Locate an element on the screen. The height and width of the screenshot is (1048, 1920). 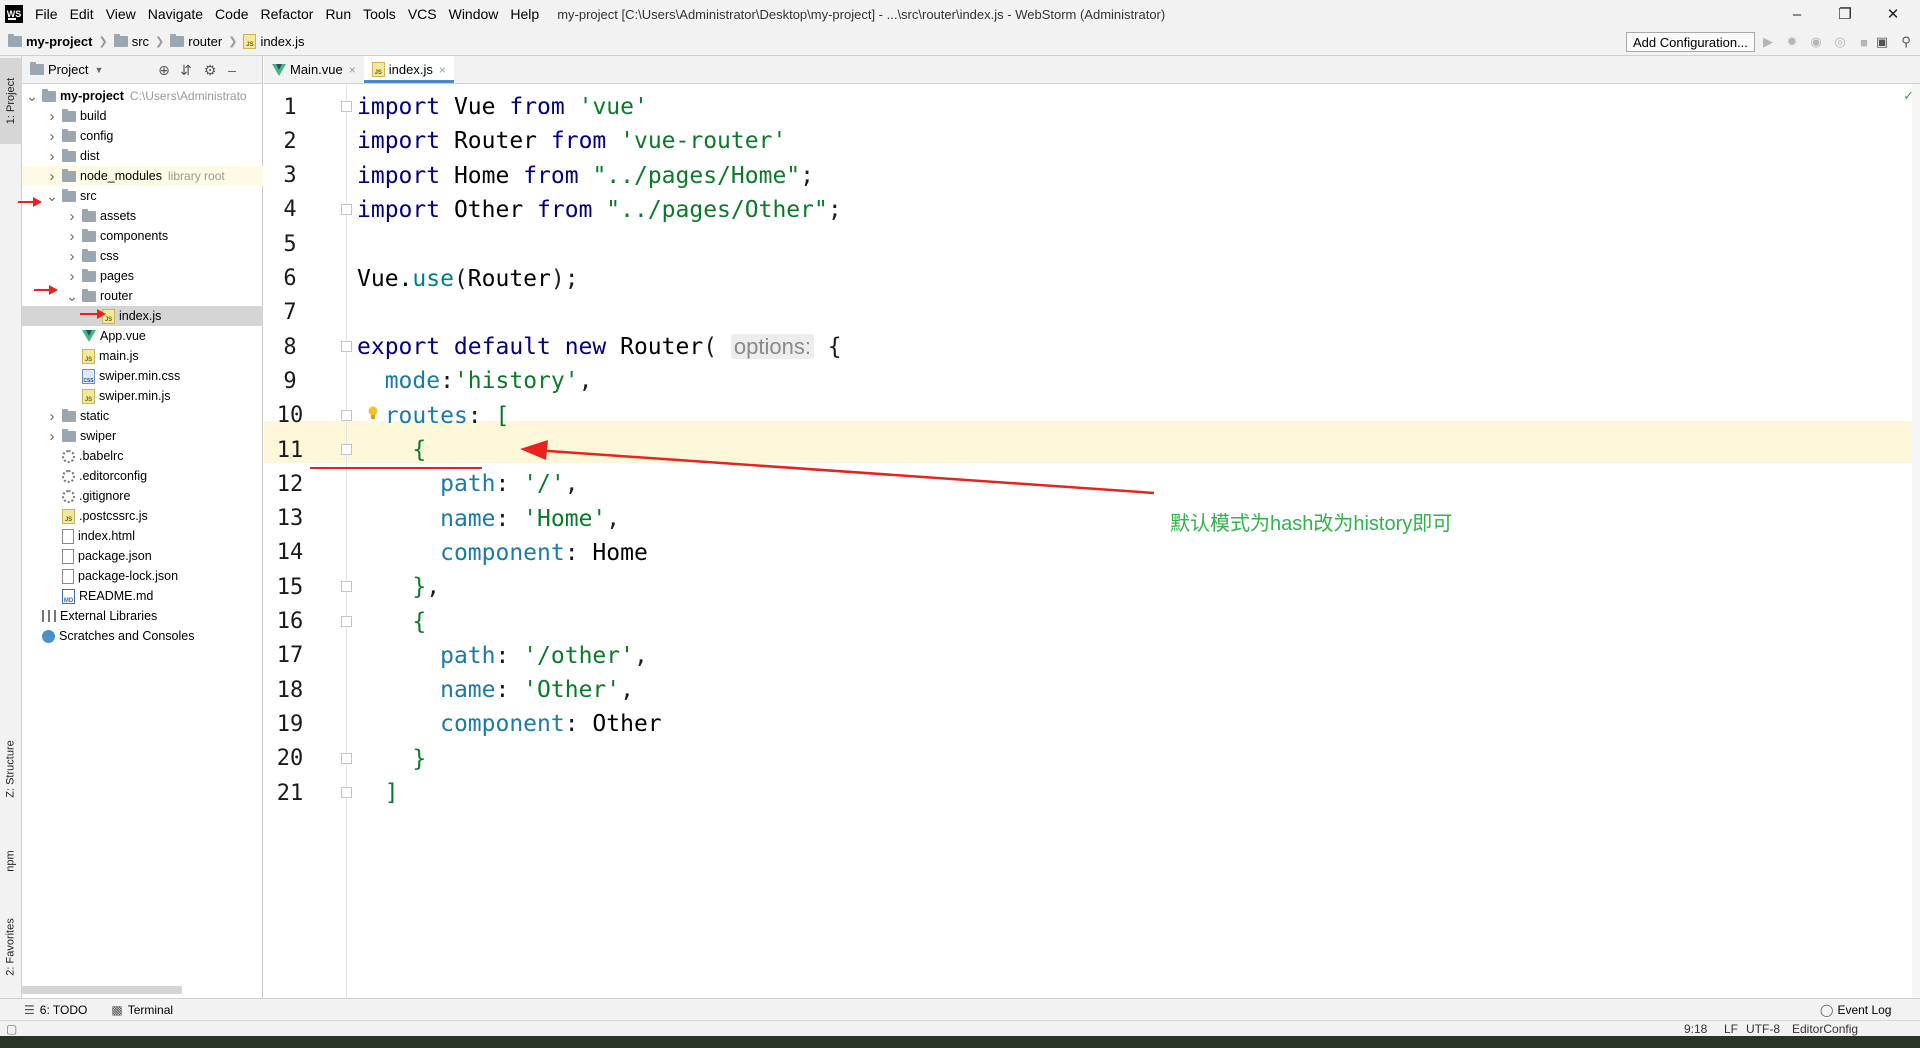
project-tool-tab: 1: Project is located at coordinates (11, 101).